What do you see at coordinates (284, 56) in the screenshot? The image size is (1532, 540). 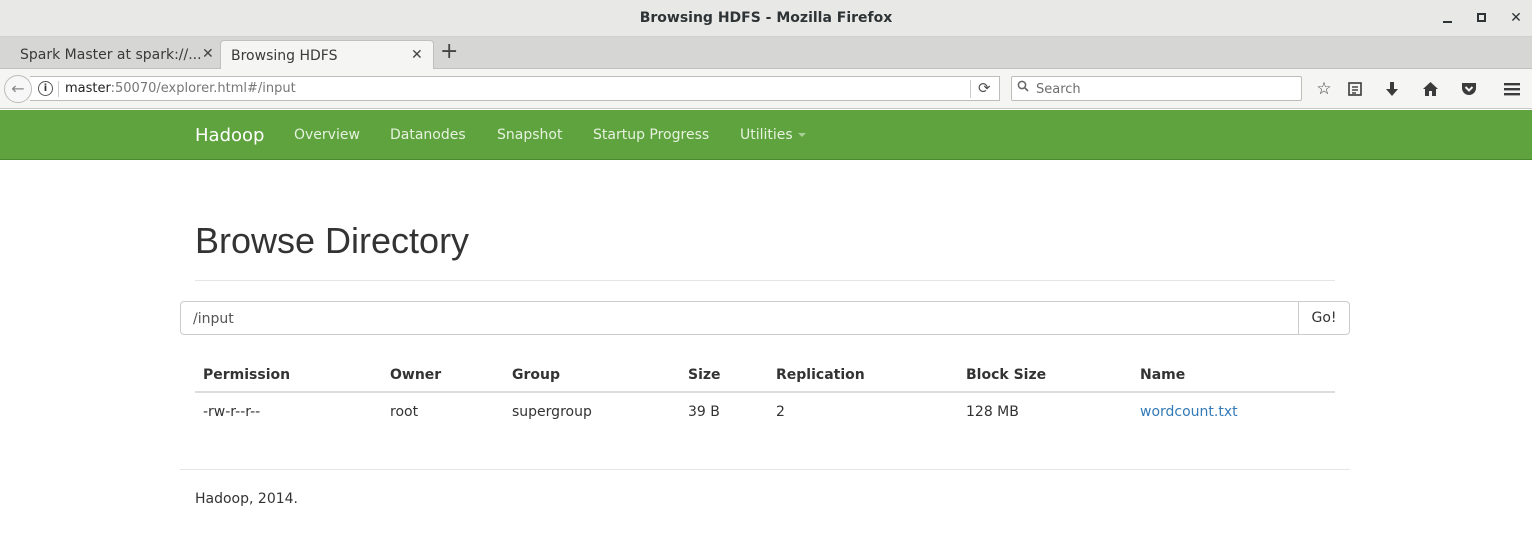 I see `tab-label: Browsing HDFS` at bounding box center [284, 56].